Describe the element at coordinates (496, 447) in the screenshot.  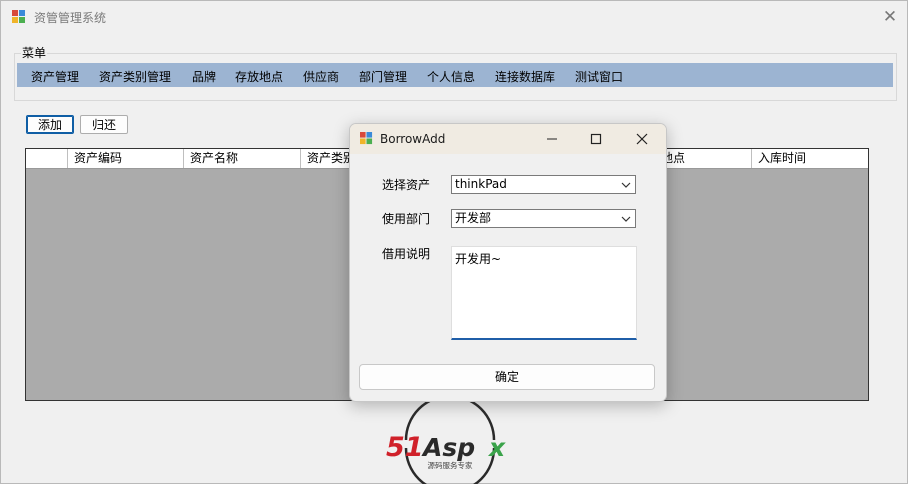
I see `svg-text: x` at that location.